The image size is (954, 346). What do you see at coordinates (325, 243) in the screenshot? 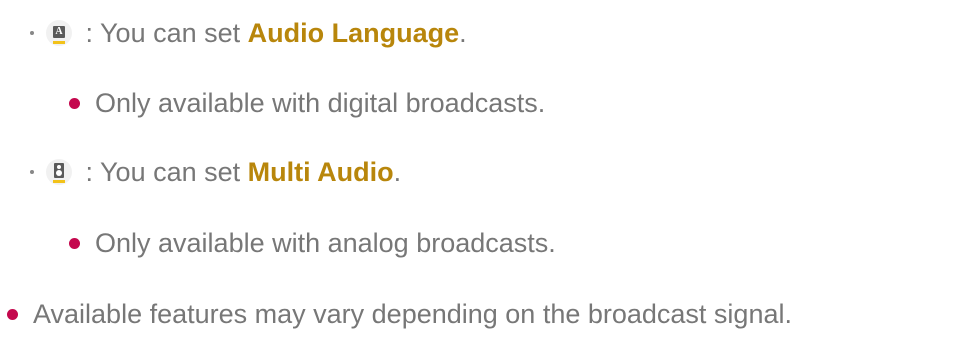
I see `note-text: Only available with analog broadcasts.` at bounding box center [325, 243].